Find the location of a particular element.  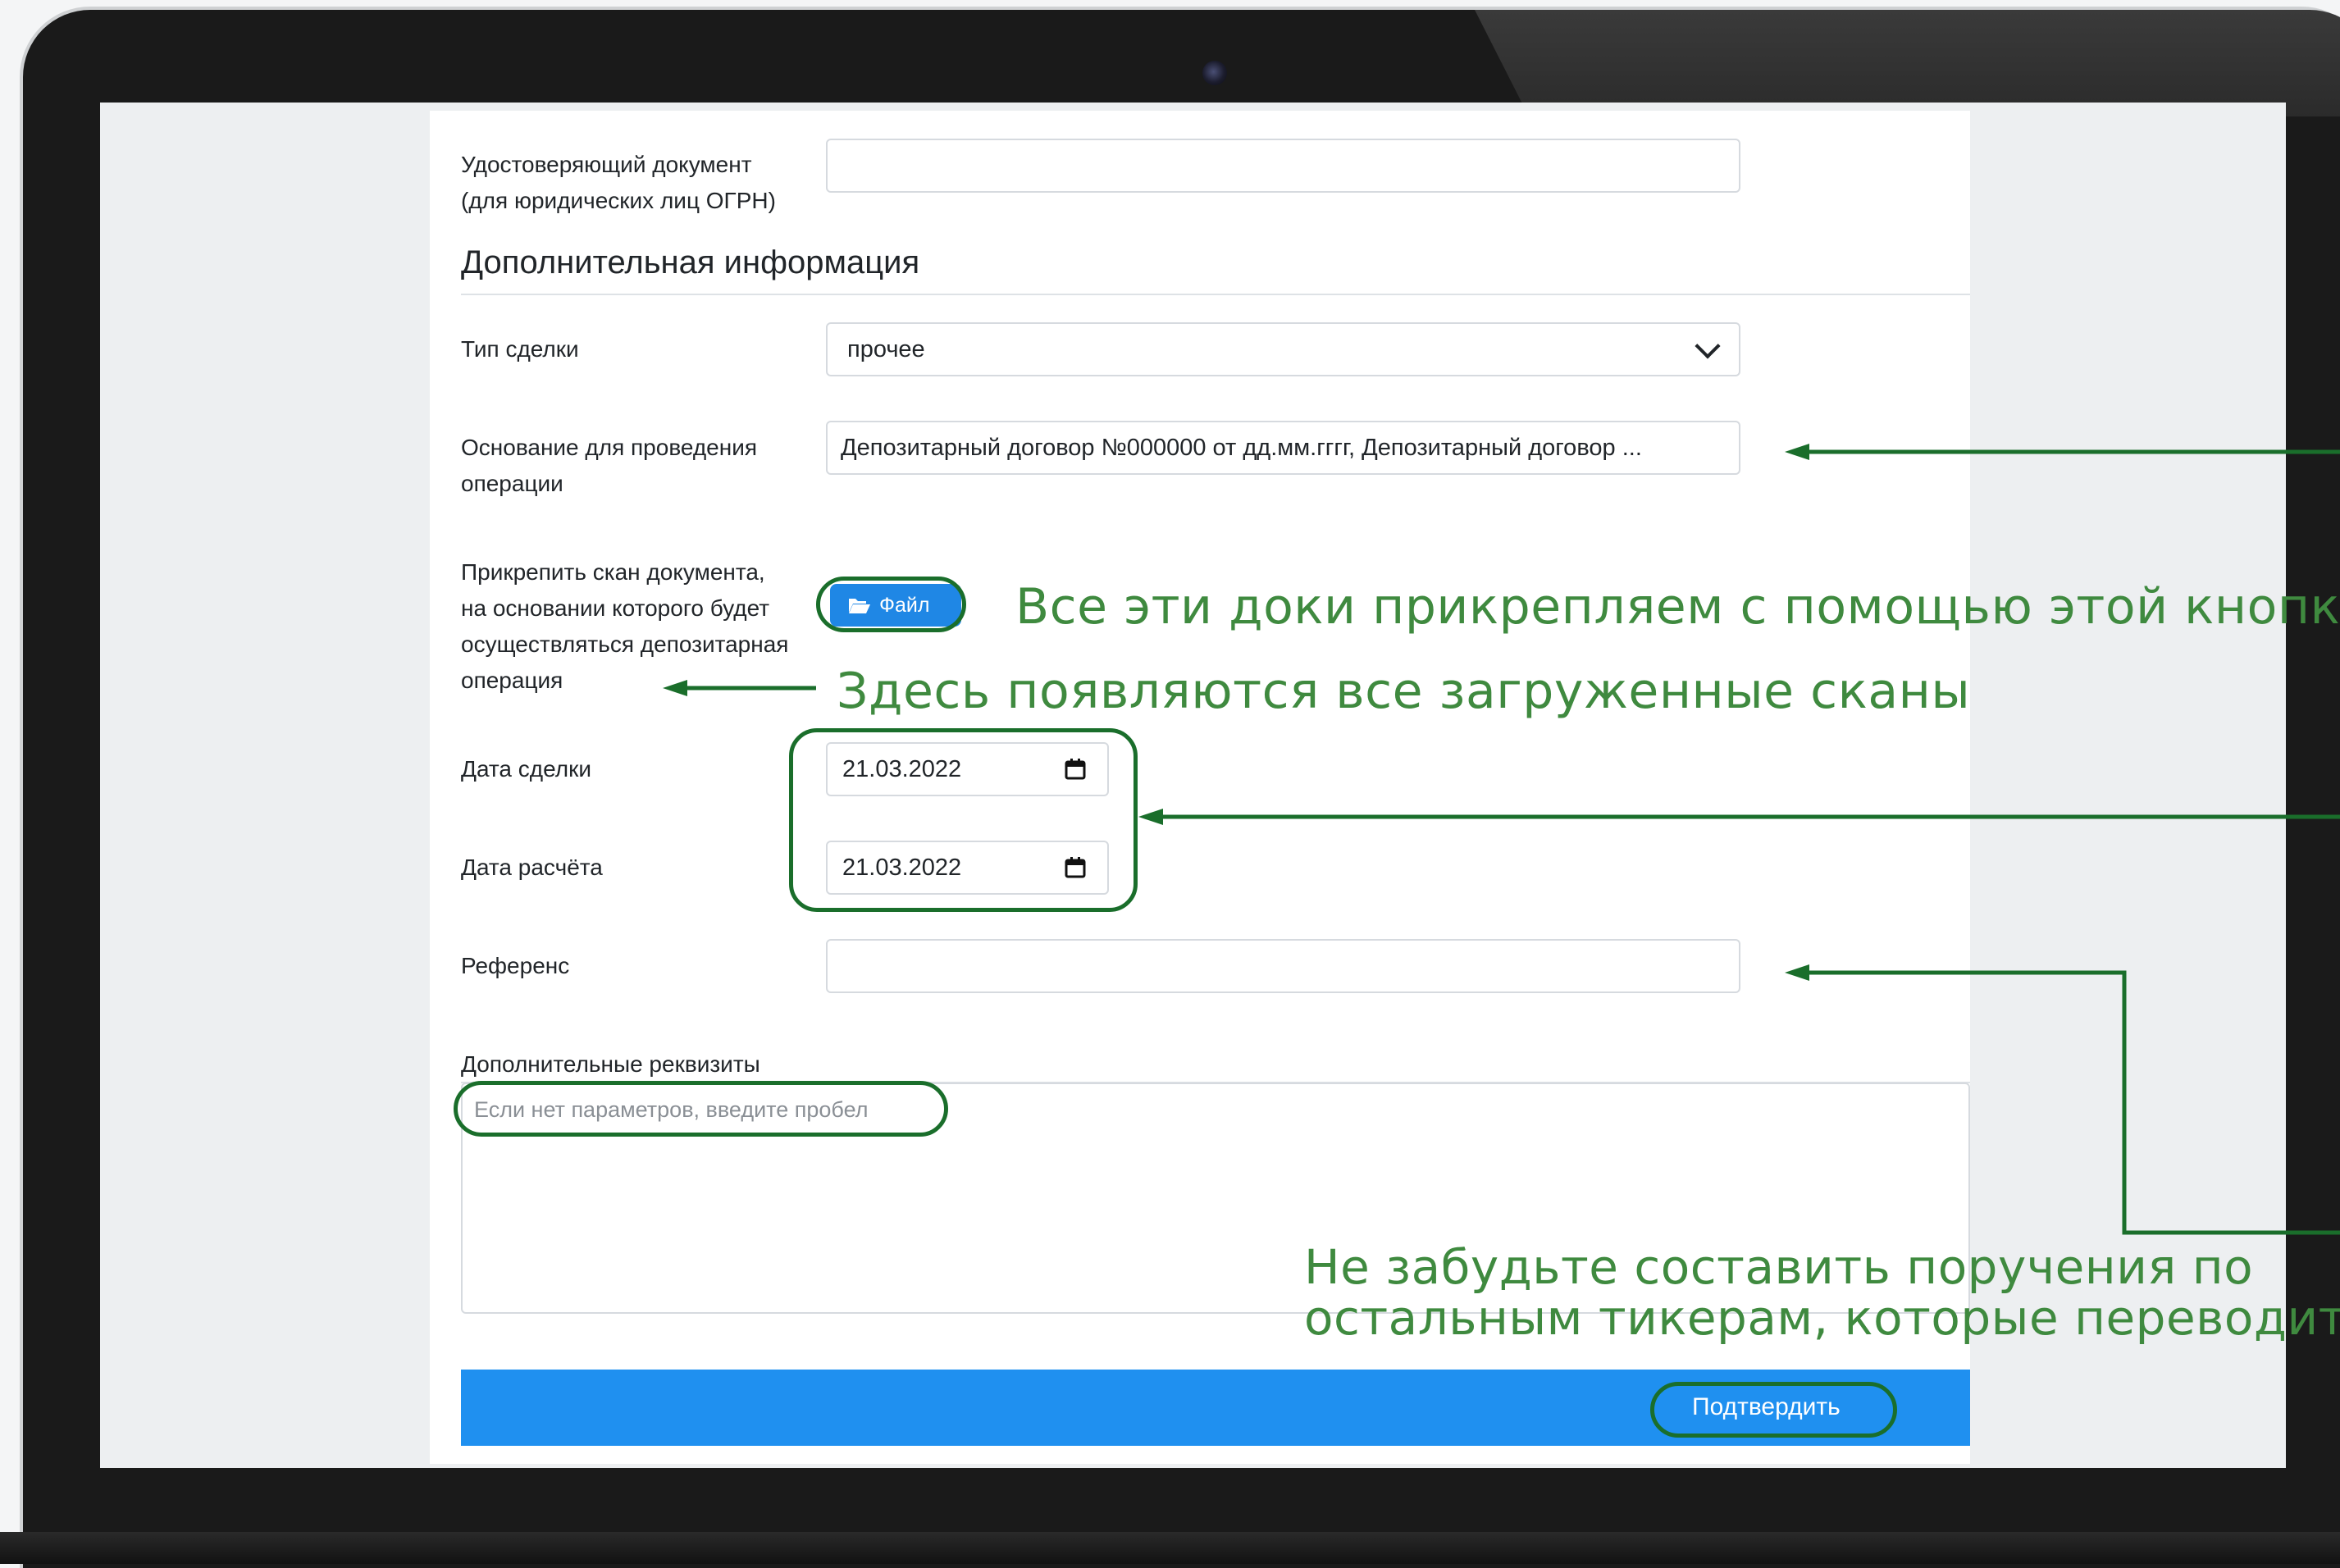

arrowhead-basis is located at coordinates (1797, 452).